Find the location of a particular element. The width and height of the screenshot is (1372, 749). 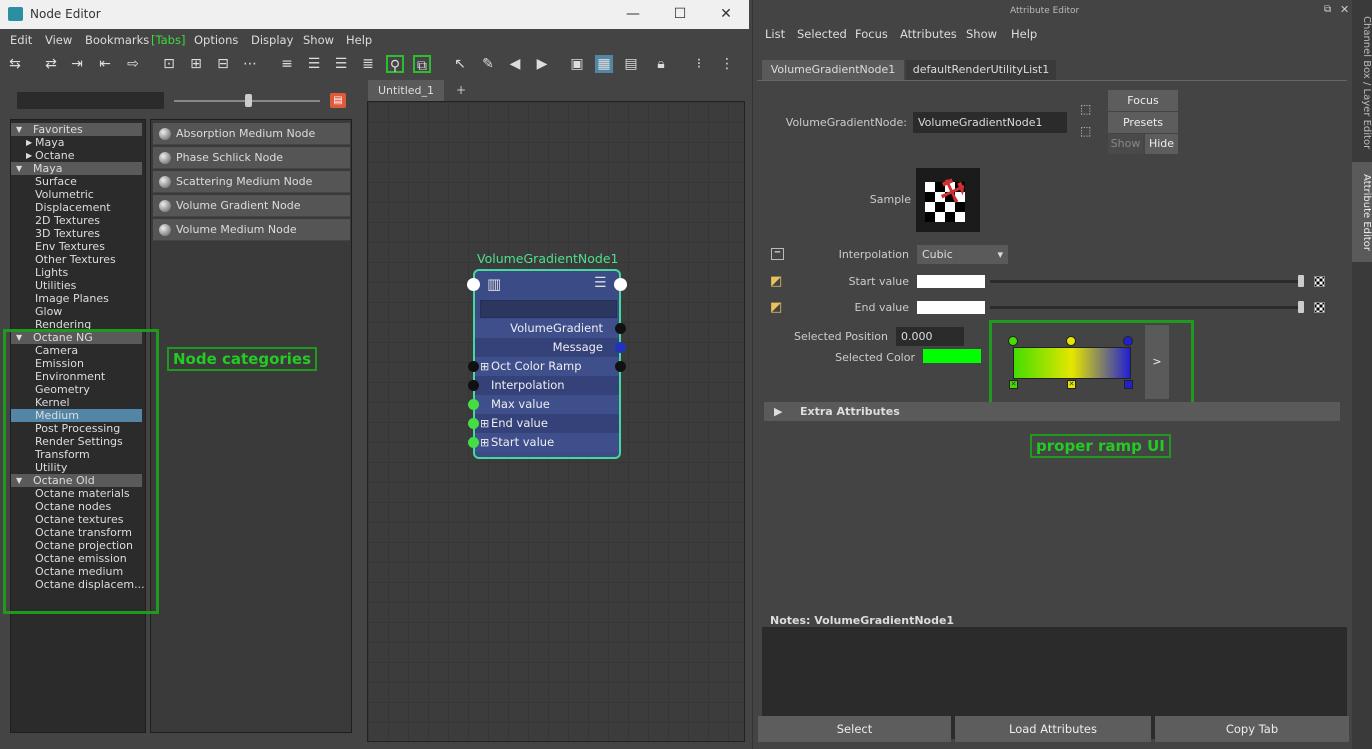

extra-attributes-section: ▶ Extra Attributes is located at coordinates (1052, 411).